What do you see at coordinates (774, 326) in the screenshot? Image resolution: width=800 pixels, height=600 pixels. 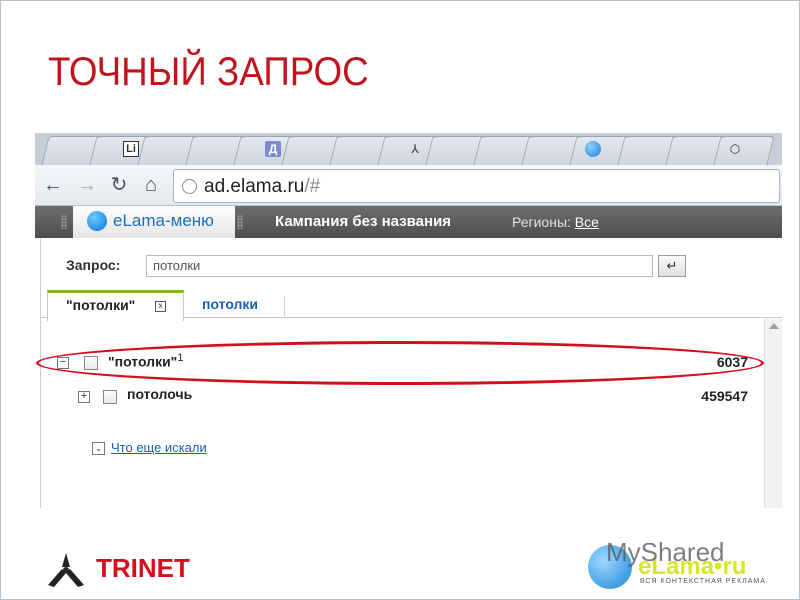 I see `scroll-up-icon` at bounding box center [774, 326].